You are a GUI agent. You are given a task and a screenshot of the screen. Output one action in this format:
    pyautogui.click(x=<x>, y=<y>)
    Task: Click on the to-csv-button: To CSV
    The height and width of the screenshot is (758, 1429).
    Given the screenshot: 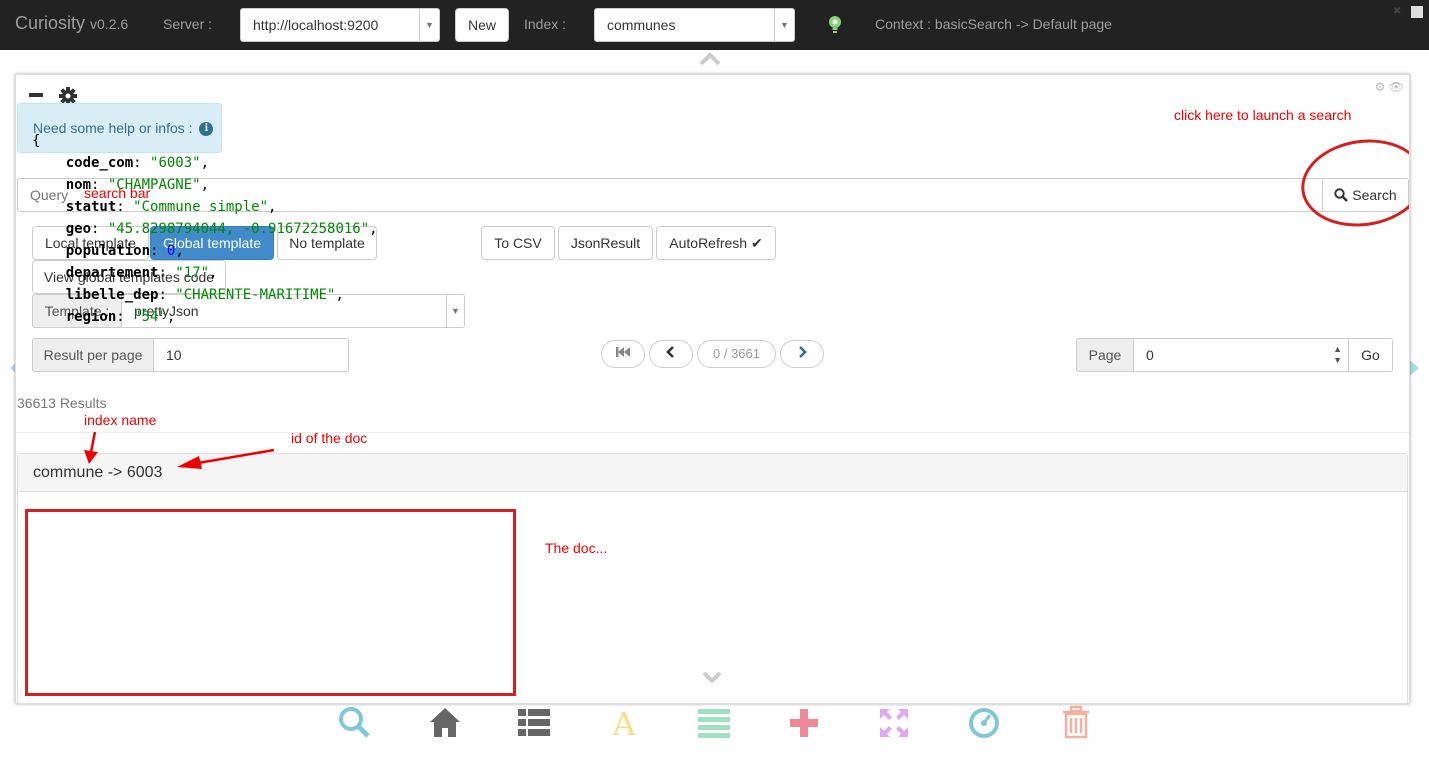 What is the action you would take?
    pyautogui.click(x=518, y=243)
    